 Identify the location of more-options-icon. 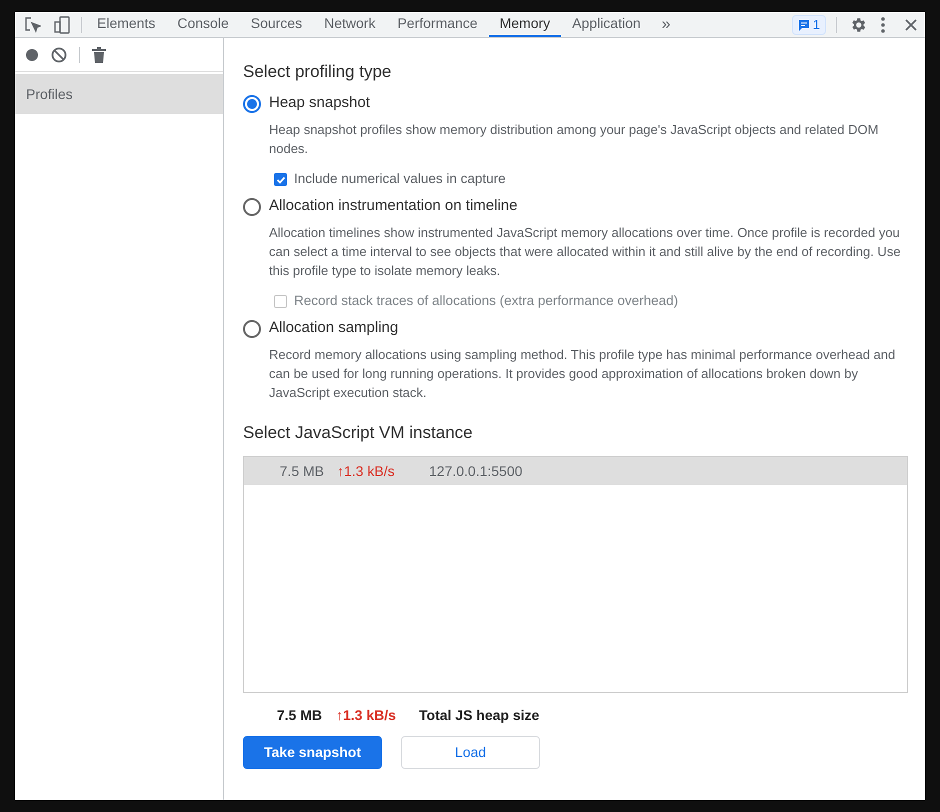
(883, 24).